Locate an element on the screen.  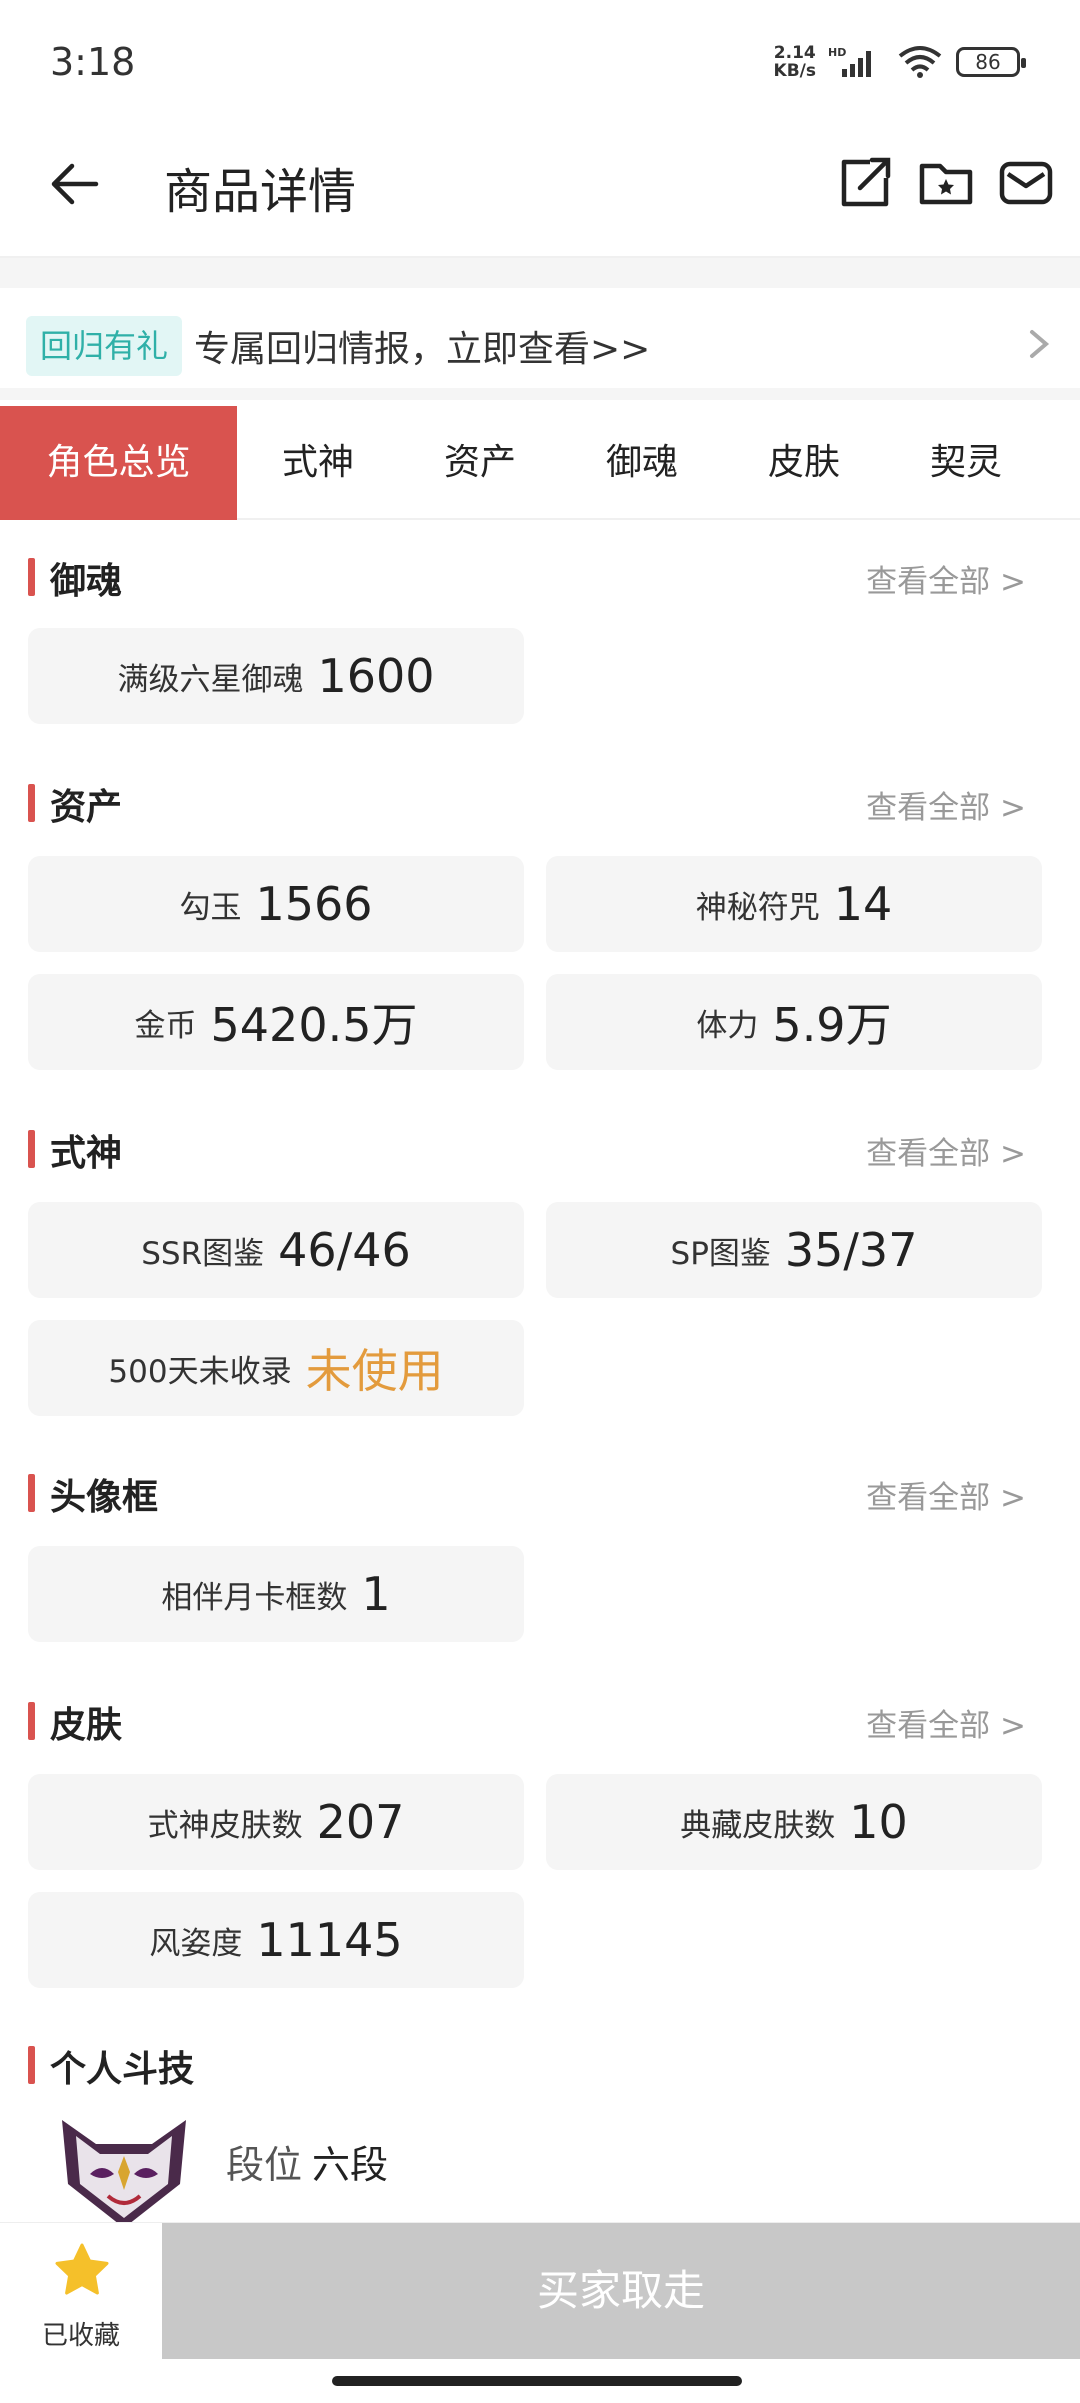
app-header: 商品详情 is located at coordinates (540, 189).